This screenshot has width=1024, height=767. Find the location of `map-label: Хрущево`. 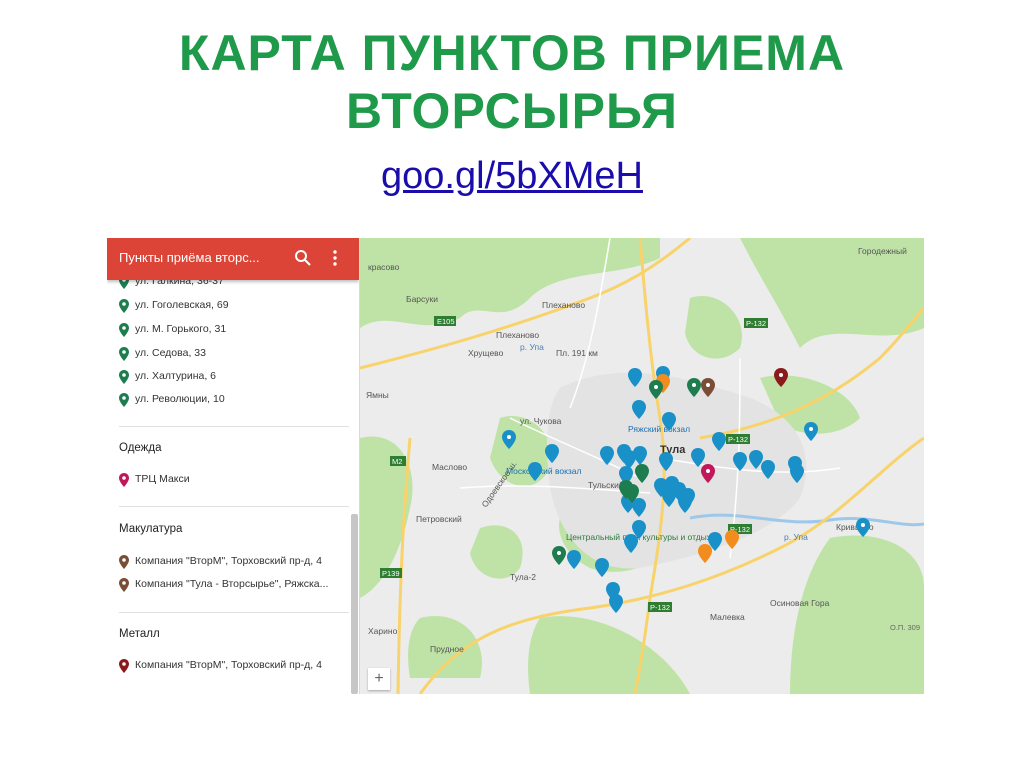

map-label: Хрущево is located at coordinates (486, 353).